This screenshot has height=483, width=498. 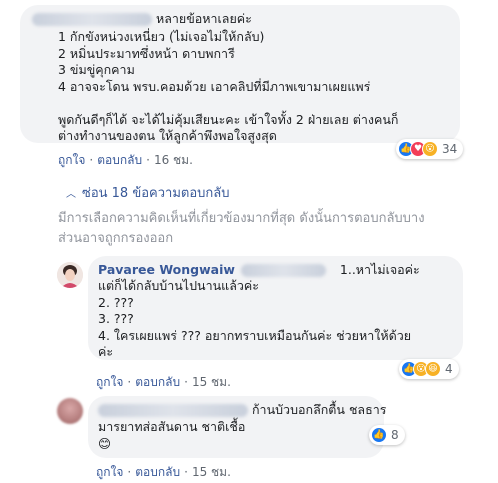 What do you see at coordinates (116, 318) in the screenshot?
I see `reply-line: 3. ???` at bounding box center [116, 318].